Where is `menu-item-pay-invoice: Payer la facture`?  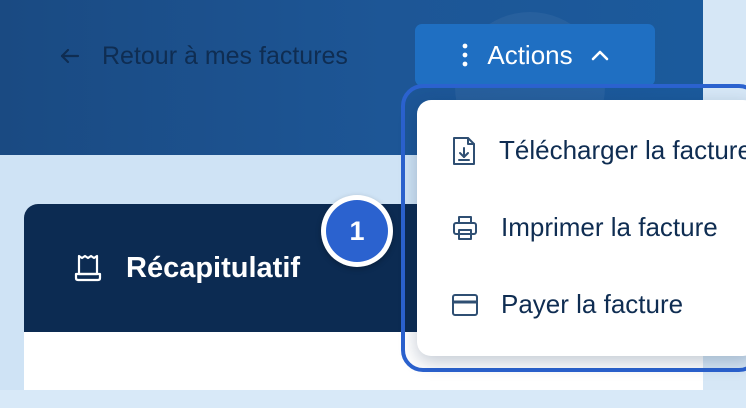
menu-item-pay-invoice: Payer la facture is located at coordinates (581, 304).